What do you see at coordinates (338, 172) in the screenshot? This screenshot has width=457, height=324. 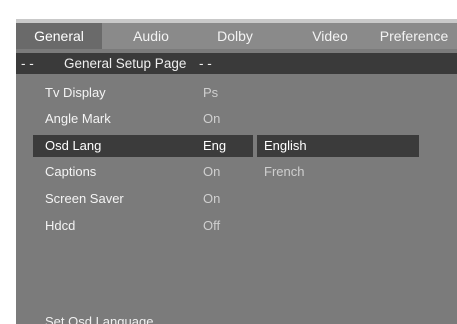 I see `option-french: French` at bounding box center [338, 172].